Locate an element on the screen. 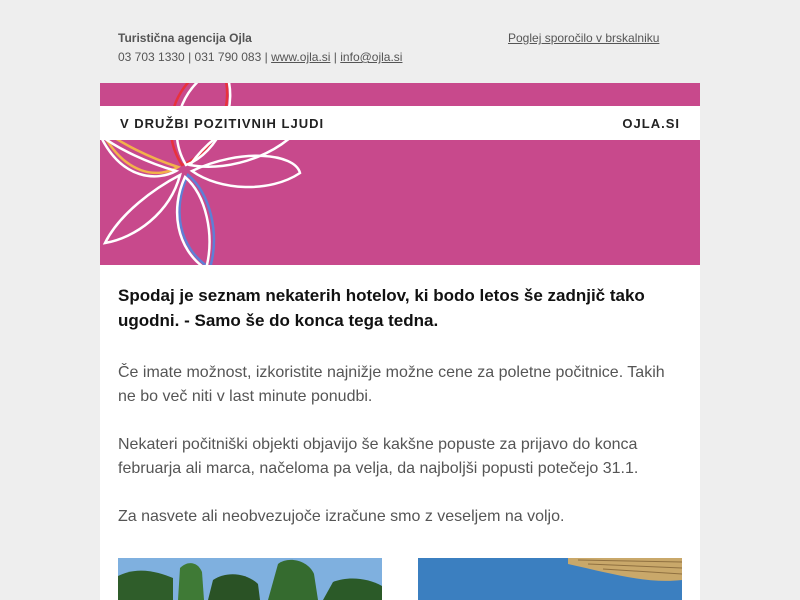  beach-umbrella-image is located at coordinates (550, 579).